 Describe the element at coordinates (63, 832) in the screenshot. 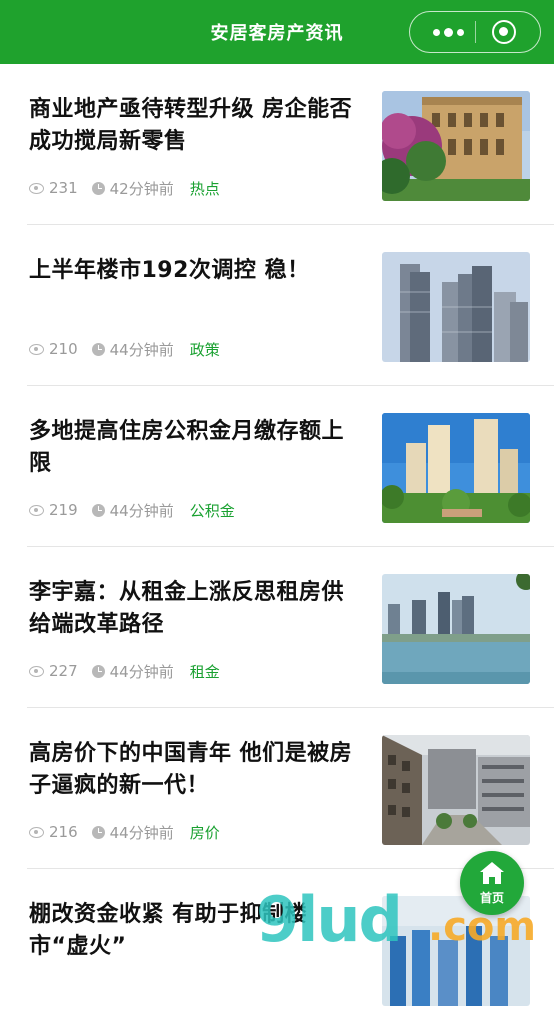

I see `view-count: 216` at that location.